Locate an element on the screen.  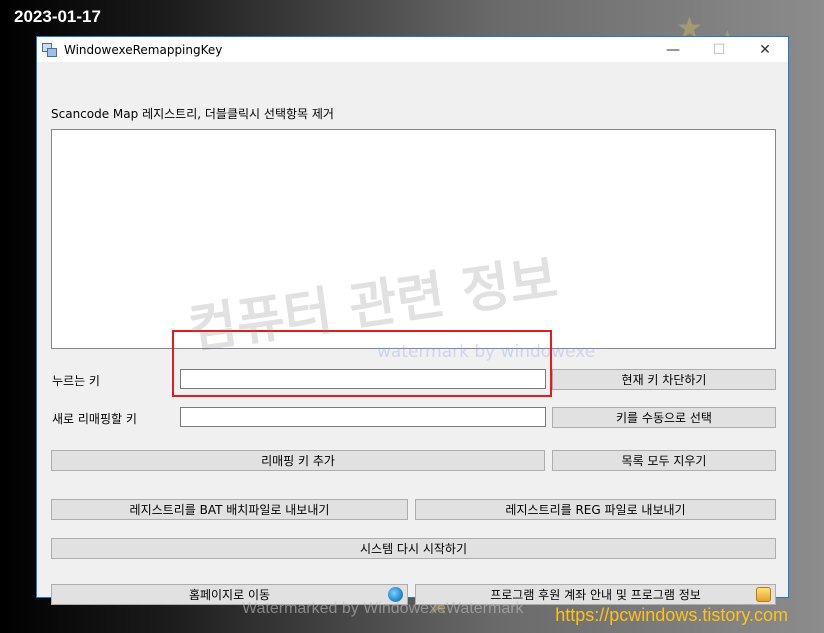
remap-key-input is located at coordinates (363, 417).